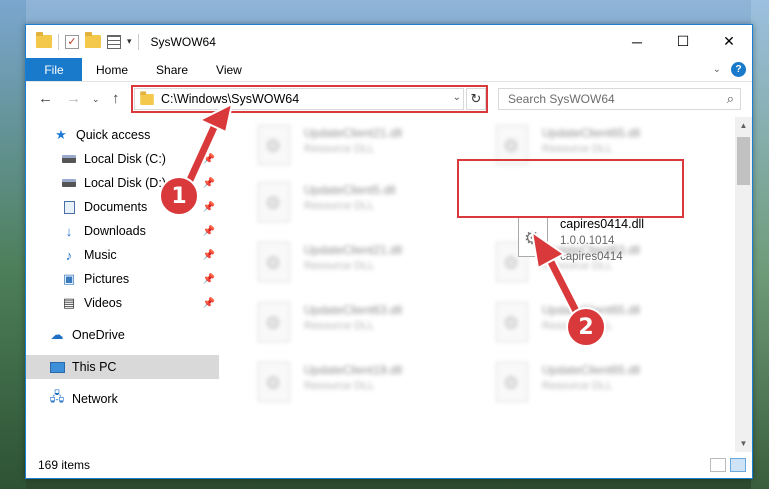 The image size is (769, 489). What do you see at coordinates (69, 255) in the screenshot?
I see `music-icon: ♪` at bounding box center [69, 255].